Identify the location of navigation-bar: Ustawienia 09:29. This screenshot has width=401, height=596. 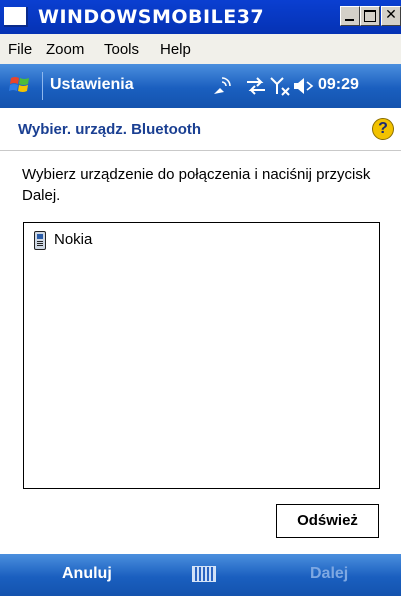
(200, 86).